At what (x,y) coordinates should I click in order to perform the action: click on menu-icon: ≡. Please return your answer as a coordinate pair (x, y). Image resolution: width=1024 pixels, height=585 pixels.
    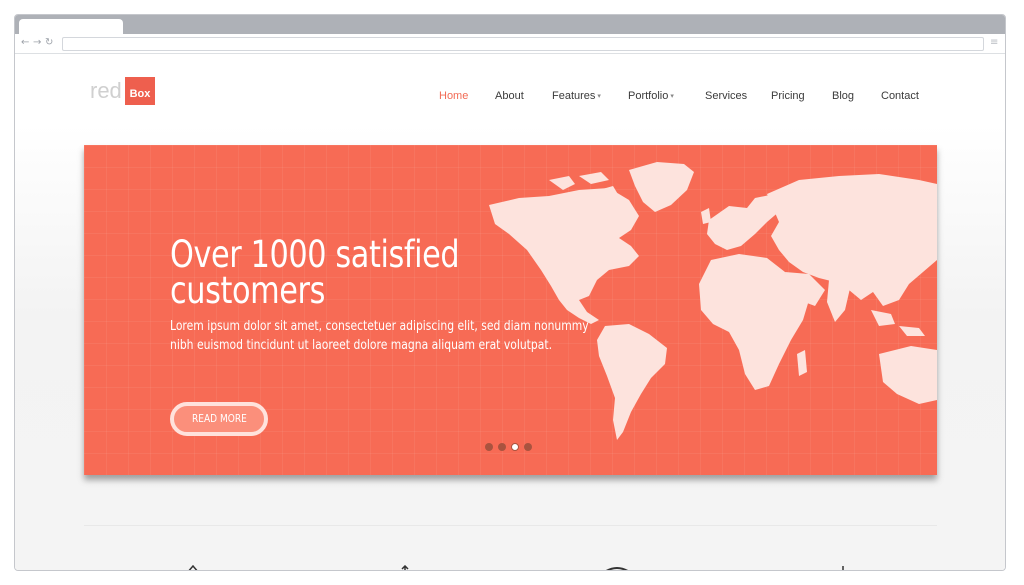
    Looking at the image, I should click on (995, 43).